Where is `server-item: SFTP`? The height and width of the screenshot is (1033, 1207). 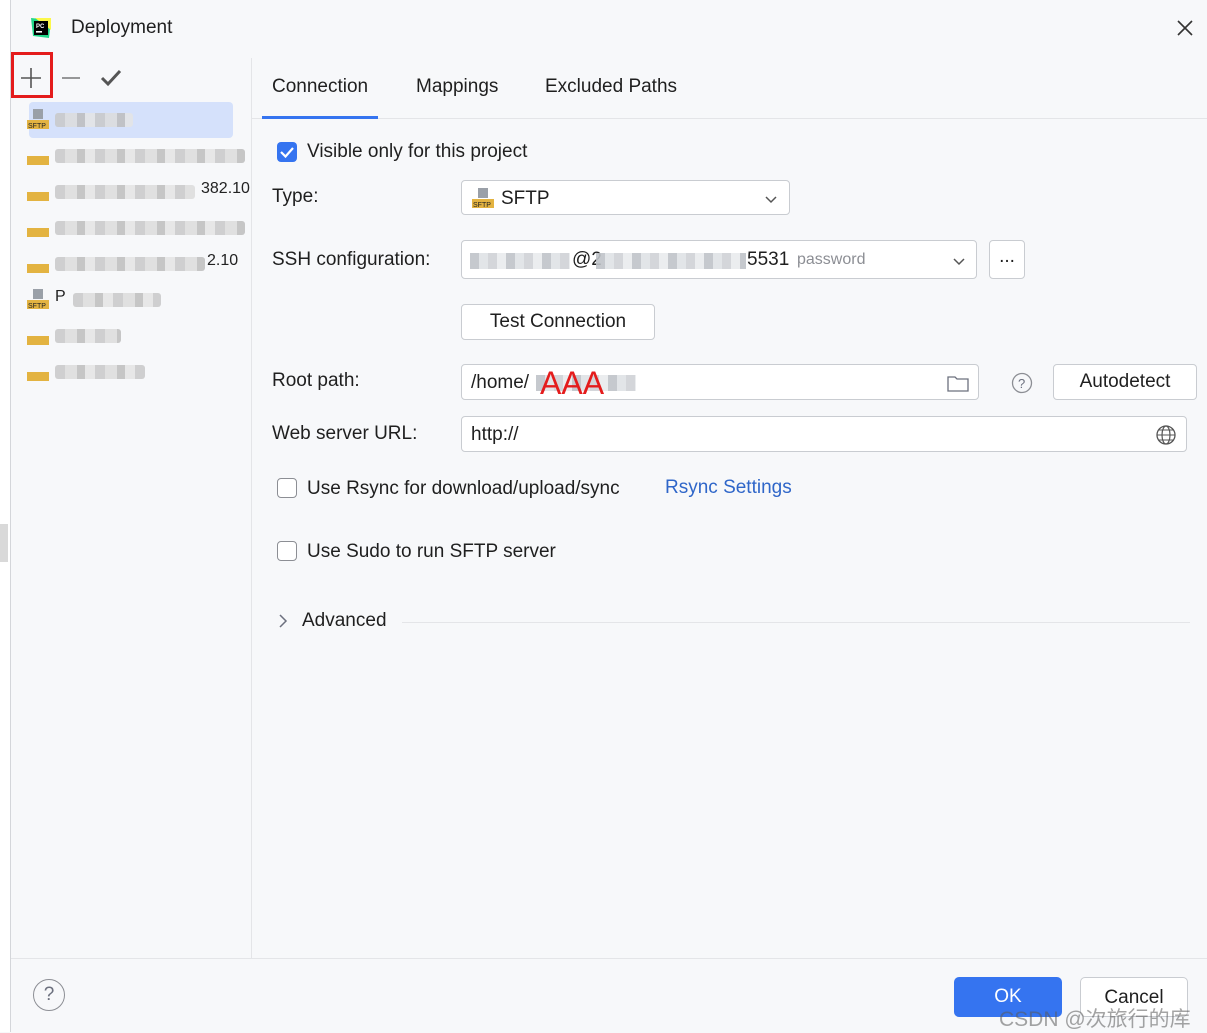 server-item: SFTP is located at coordinates (130, 120).